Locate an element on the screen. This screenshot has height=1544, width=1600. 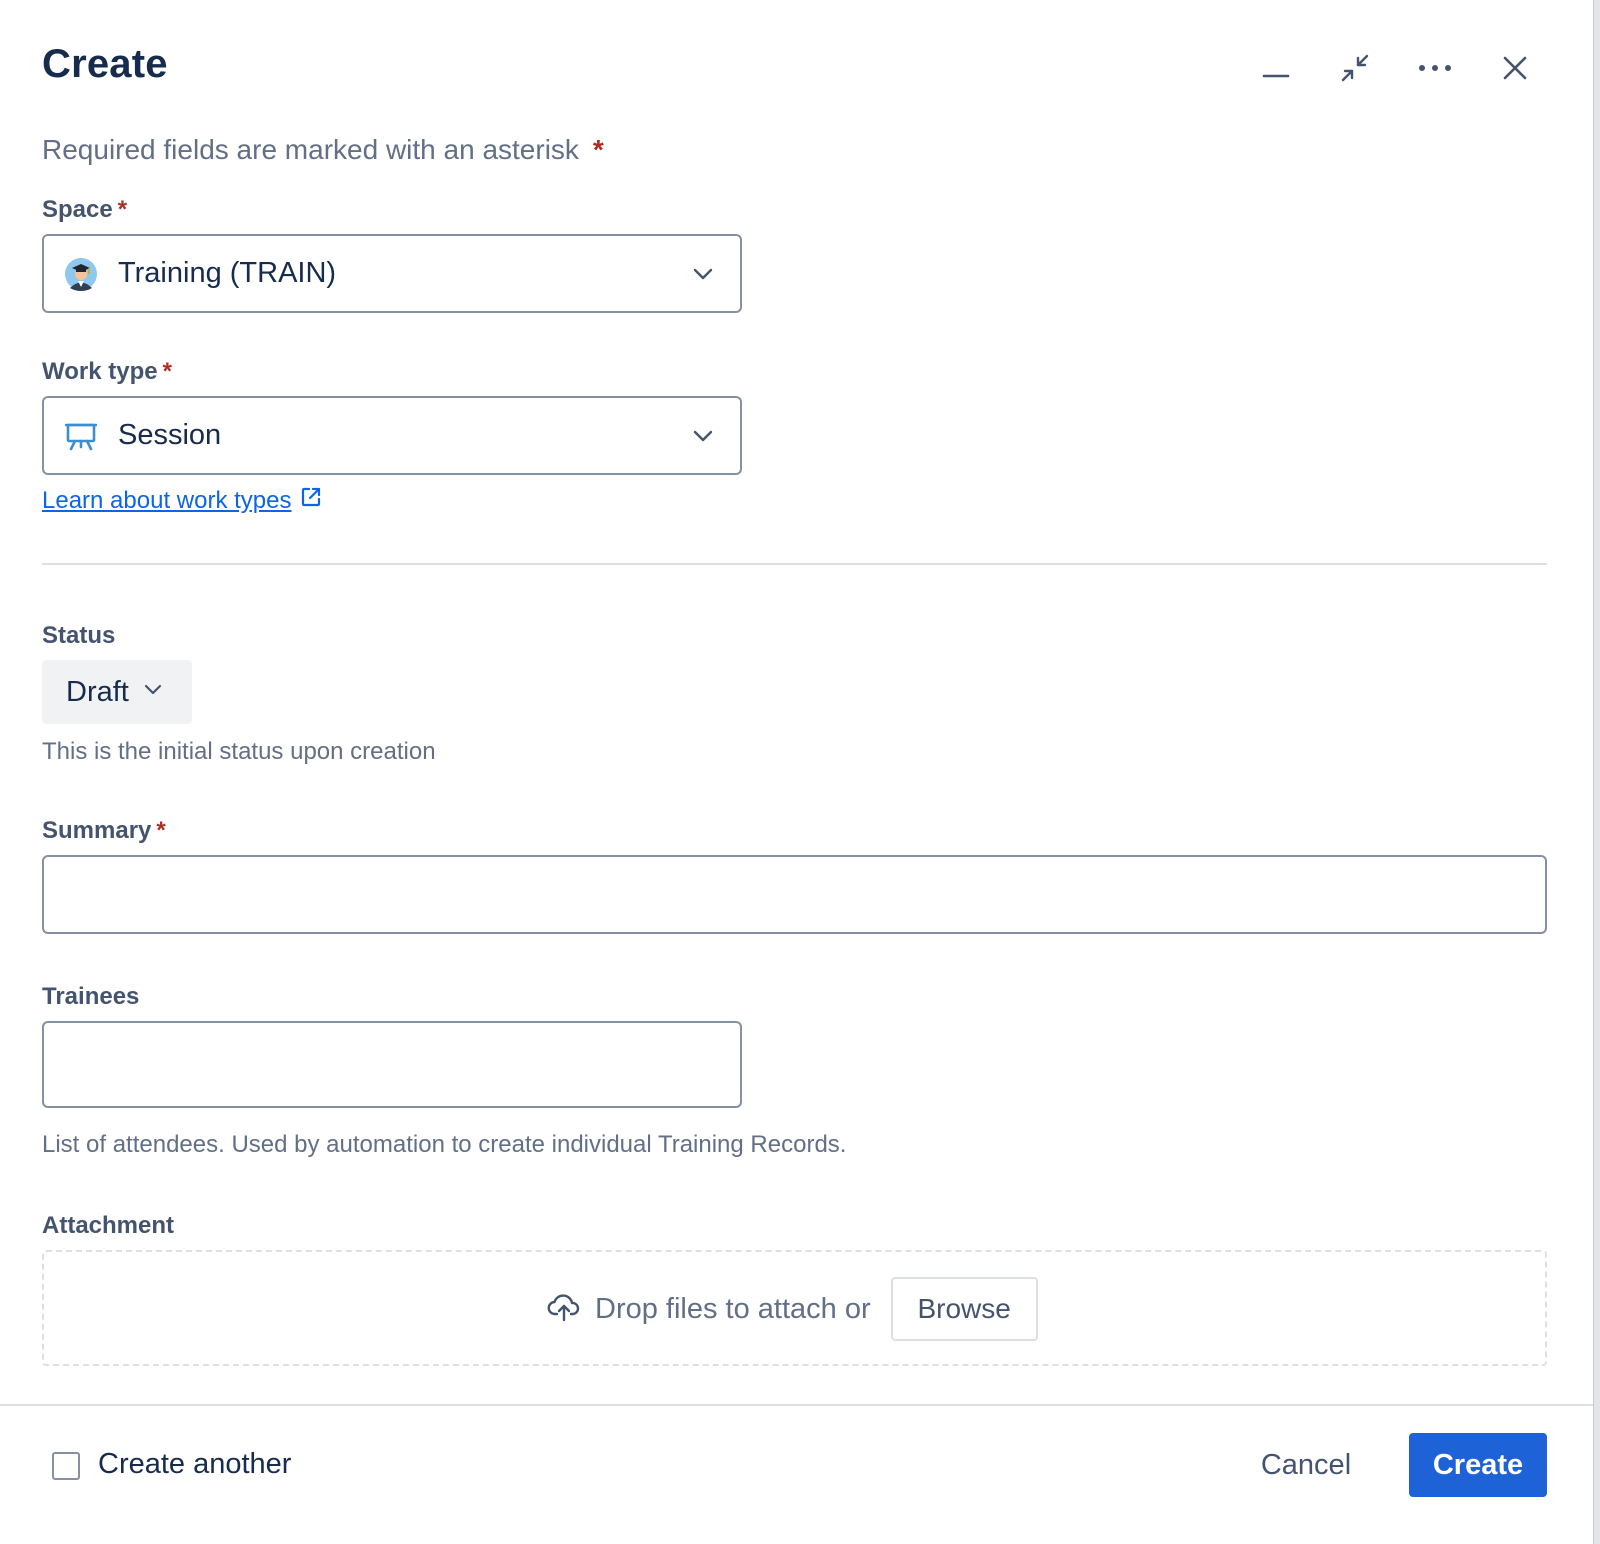
attachment-dropzone: Drop files to attach or Browse is located at coordinates (794, 1308).